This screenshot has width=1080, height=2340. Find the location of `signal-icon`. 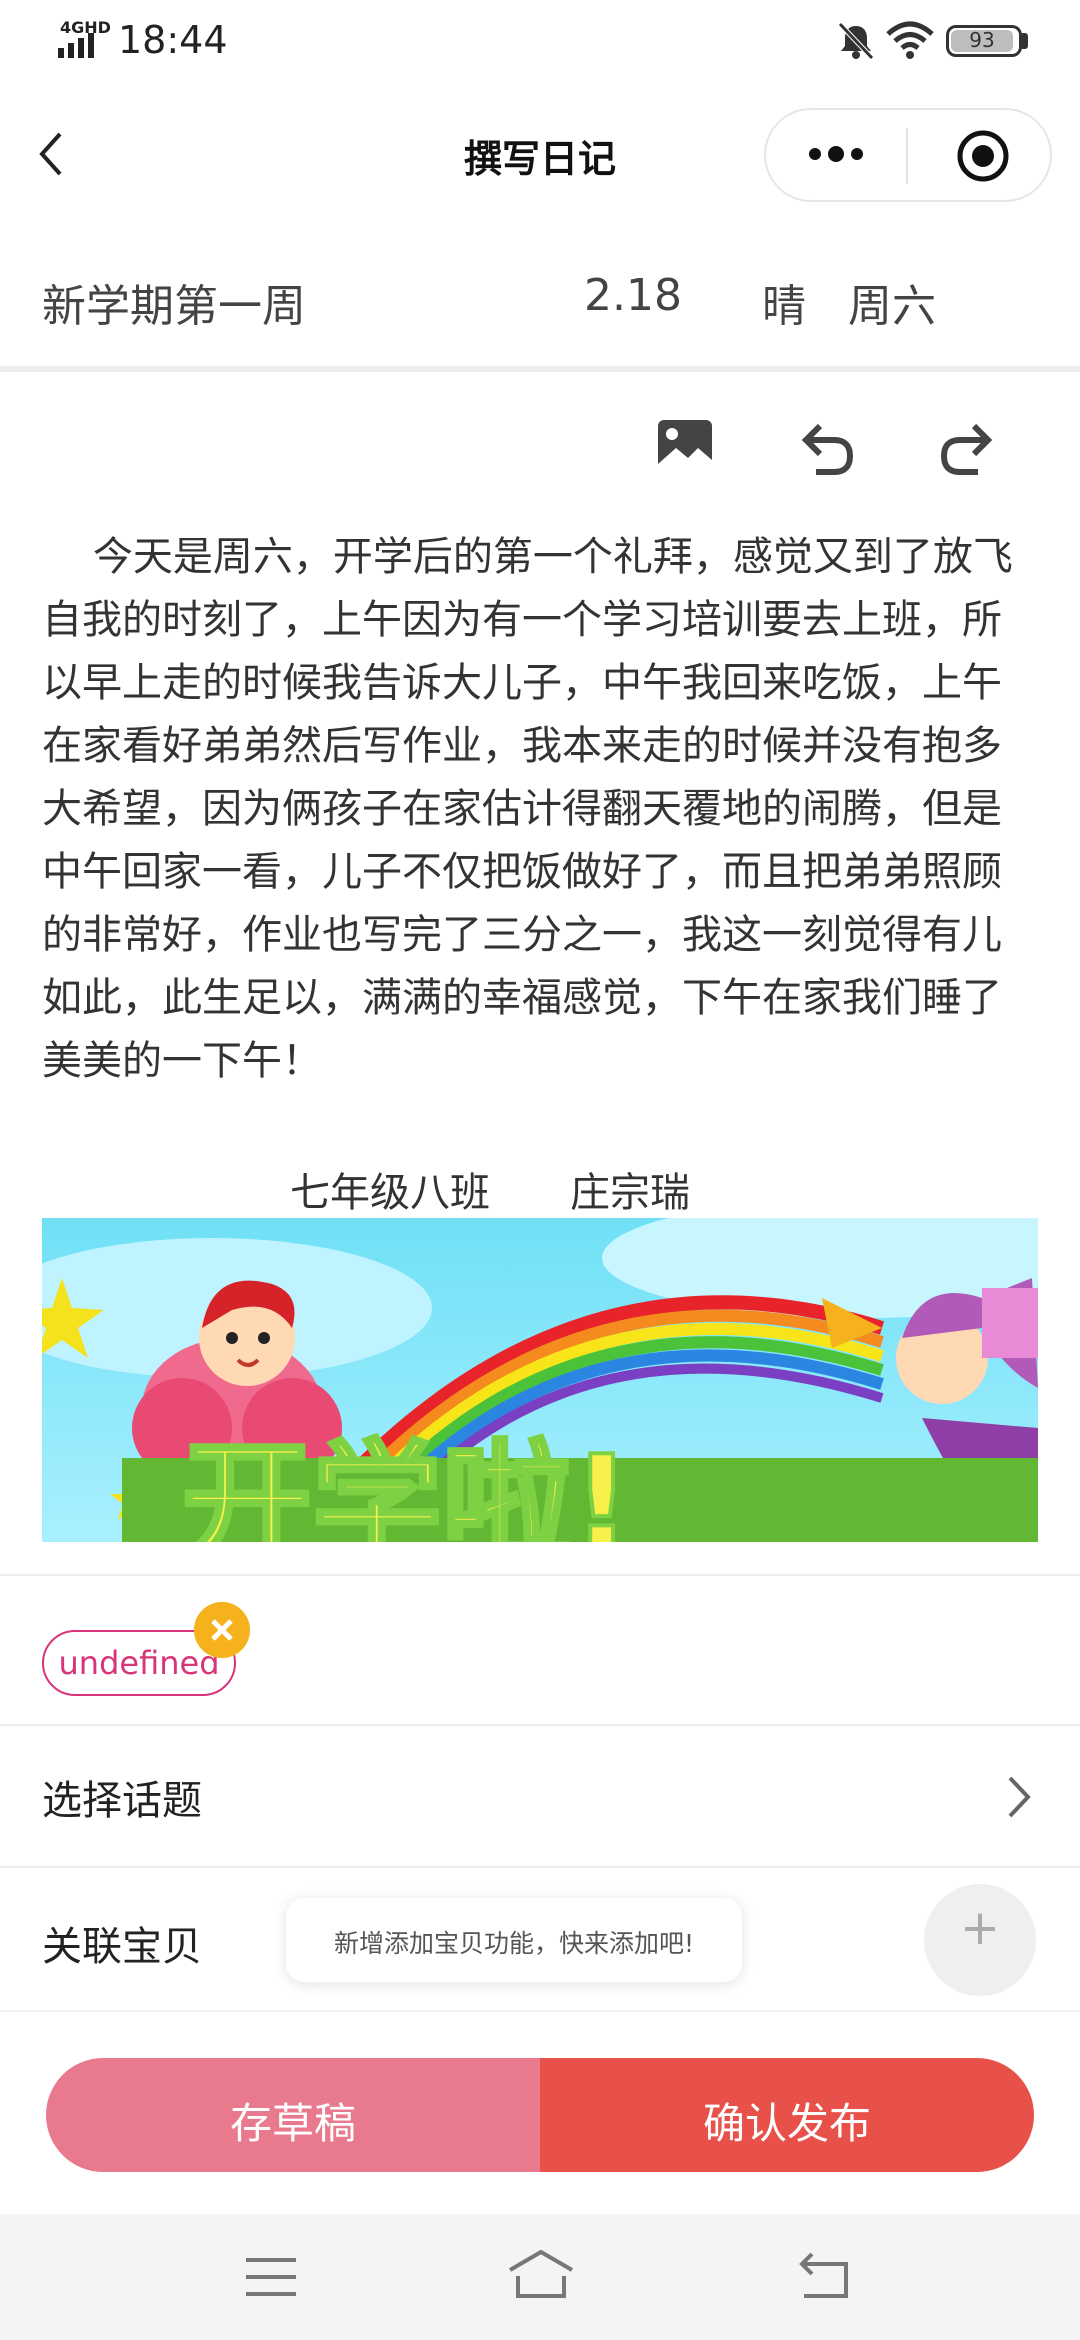

signal-icon is located at coordinates (76, 45).